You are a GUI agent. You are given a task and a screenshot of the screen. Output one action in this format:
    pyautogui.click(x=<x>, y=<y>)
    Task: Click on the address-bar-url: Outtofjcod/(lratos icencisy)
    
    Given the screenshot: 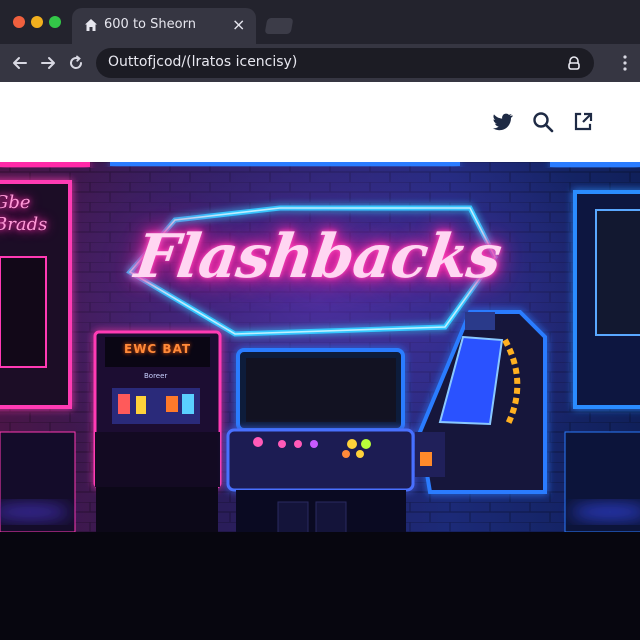 What is the action you would take?
    pyautogui.click(x=203, y=62)
    